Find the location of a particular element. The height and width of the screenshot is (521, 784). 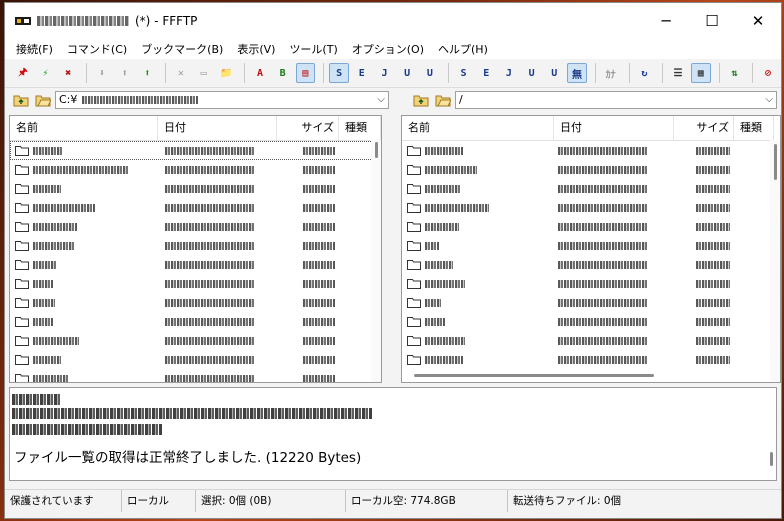

kanji-euc-button: E is located at coordinates (362, 73).